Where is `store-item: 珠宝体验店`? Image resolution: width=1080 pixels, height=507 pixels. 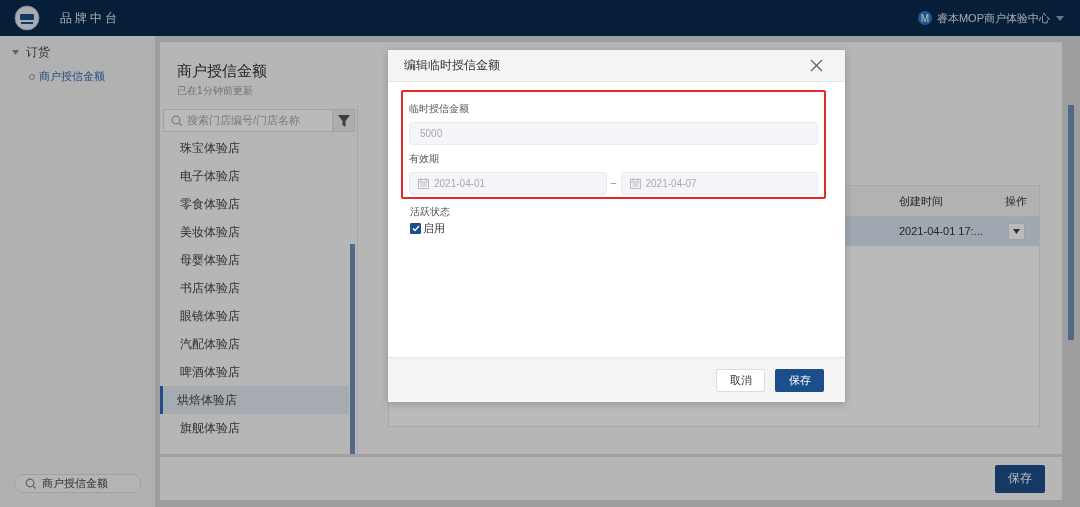 store-item: 珠宝体验店 is located at coordinates (254, 148).